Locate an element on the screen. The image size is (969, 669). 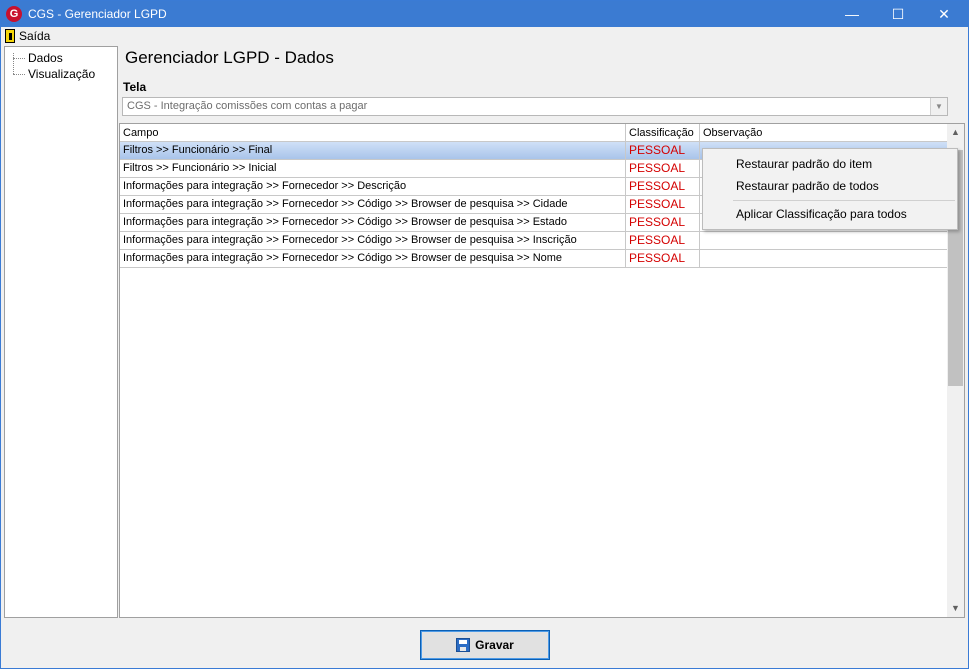
close-button: ✕ is located at coordinates (944, 14).